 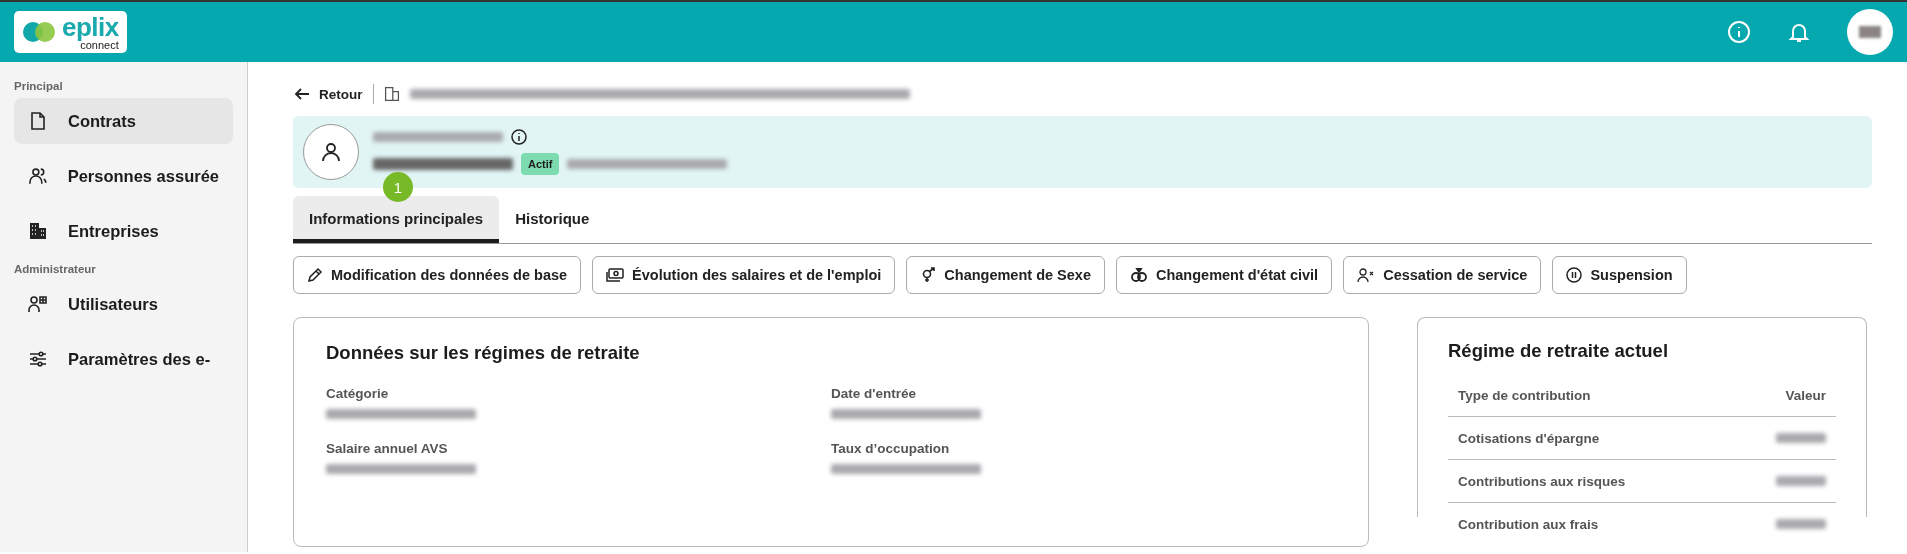 What do you see at coordinates (39, 86) in the screenshot?
I see `sidebar-section-title: Principal` at bounding box center [39, 86].